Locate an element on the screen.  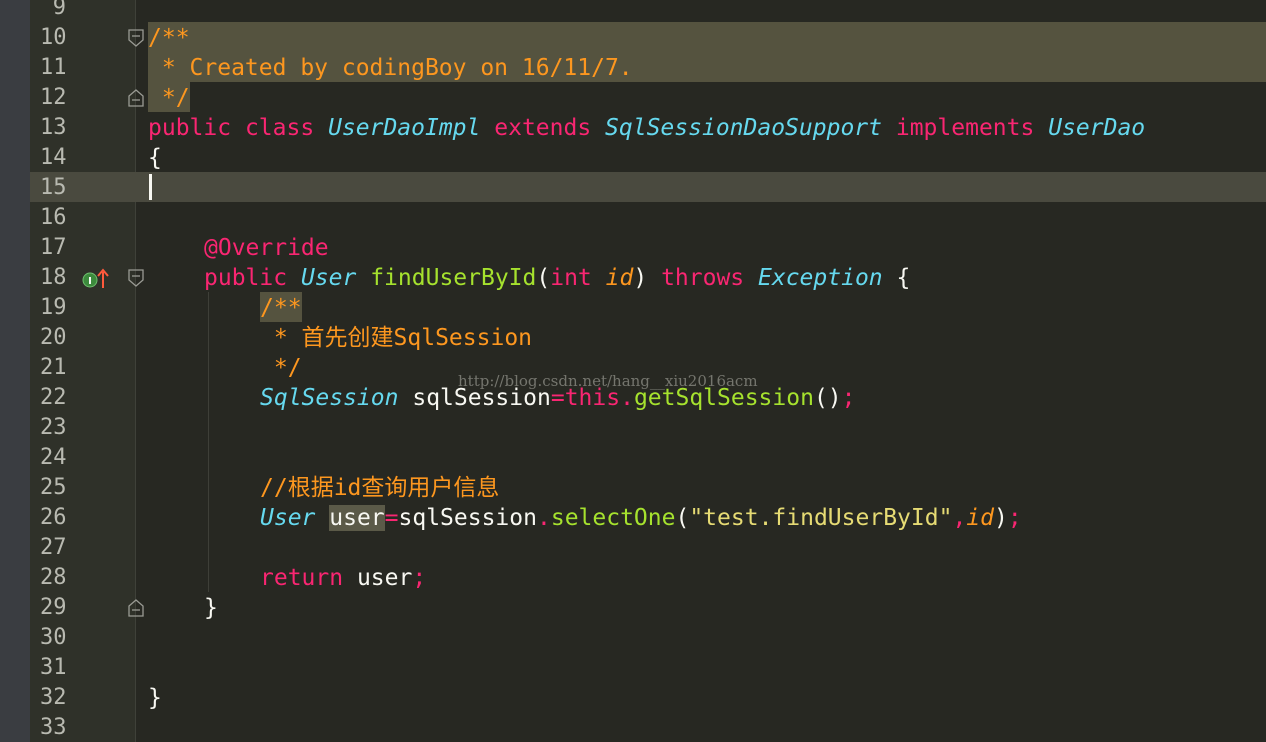
code-line-17: @Override is located at coordinates (266, 248).